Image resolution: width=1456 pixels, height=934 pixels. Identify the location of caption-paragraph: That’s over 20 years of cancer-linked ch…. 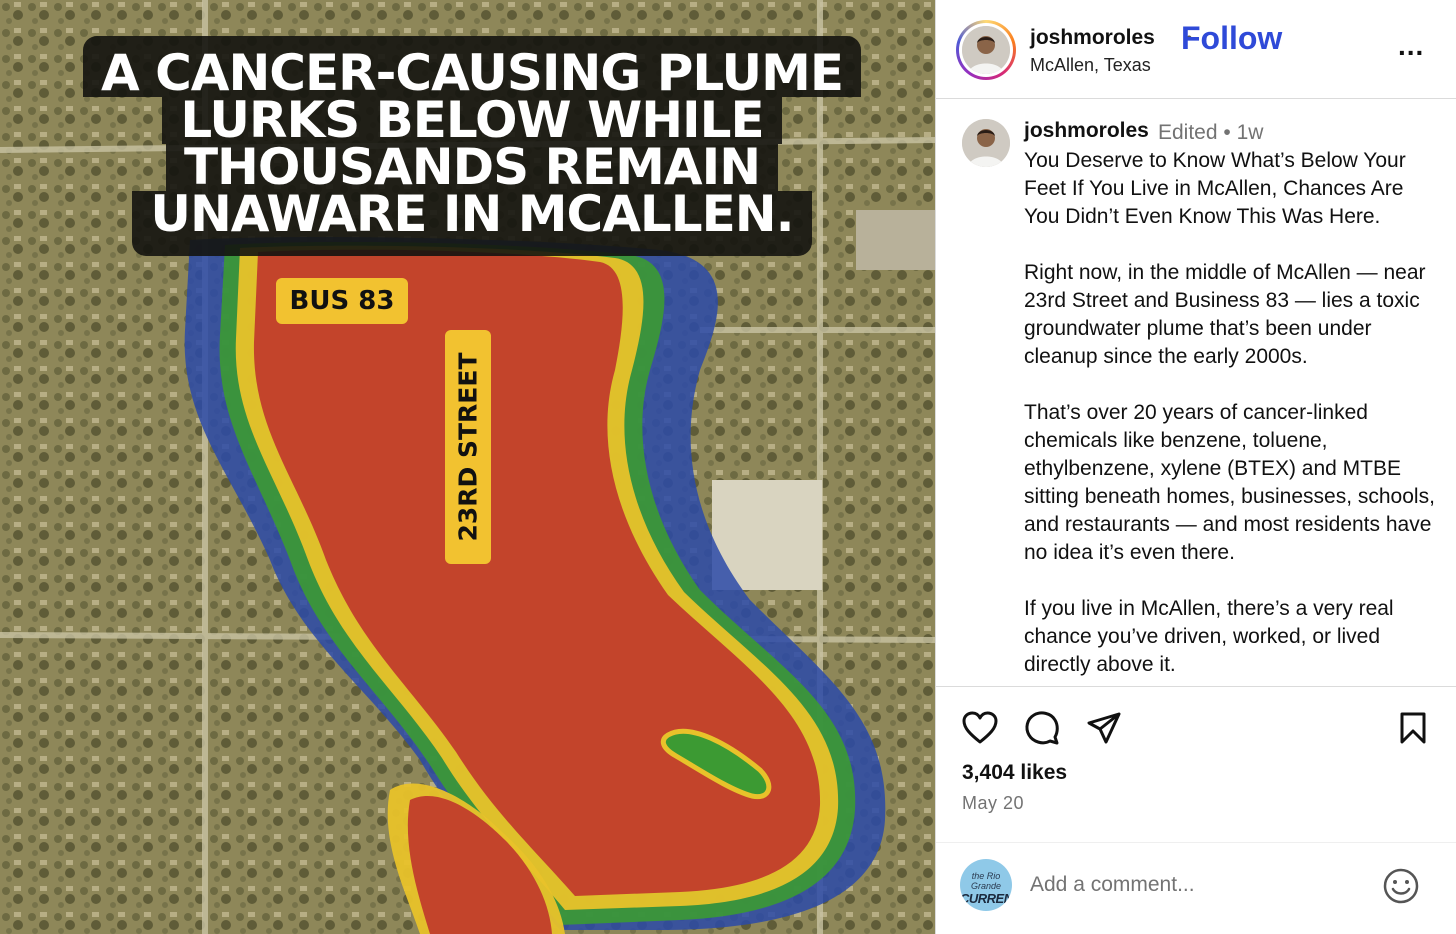
(1229, 482).